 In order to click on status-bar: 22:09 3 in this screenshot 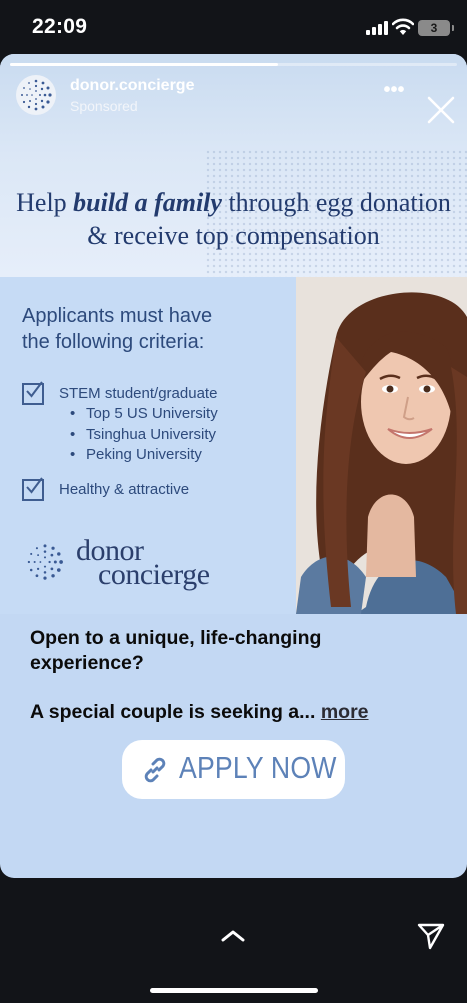, I will do `click(233, 28)`.